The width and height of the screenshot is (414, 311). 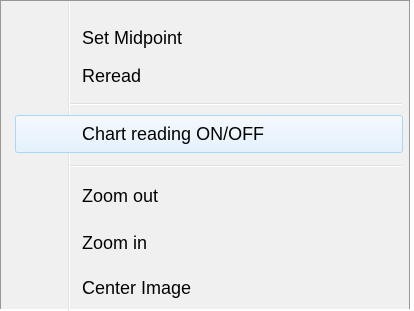 What do you see at coordinates (120, 196) in the screenshot?
I see `menu-item-label: Zoom out` at bounding box center [120, 196].